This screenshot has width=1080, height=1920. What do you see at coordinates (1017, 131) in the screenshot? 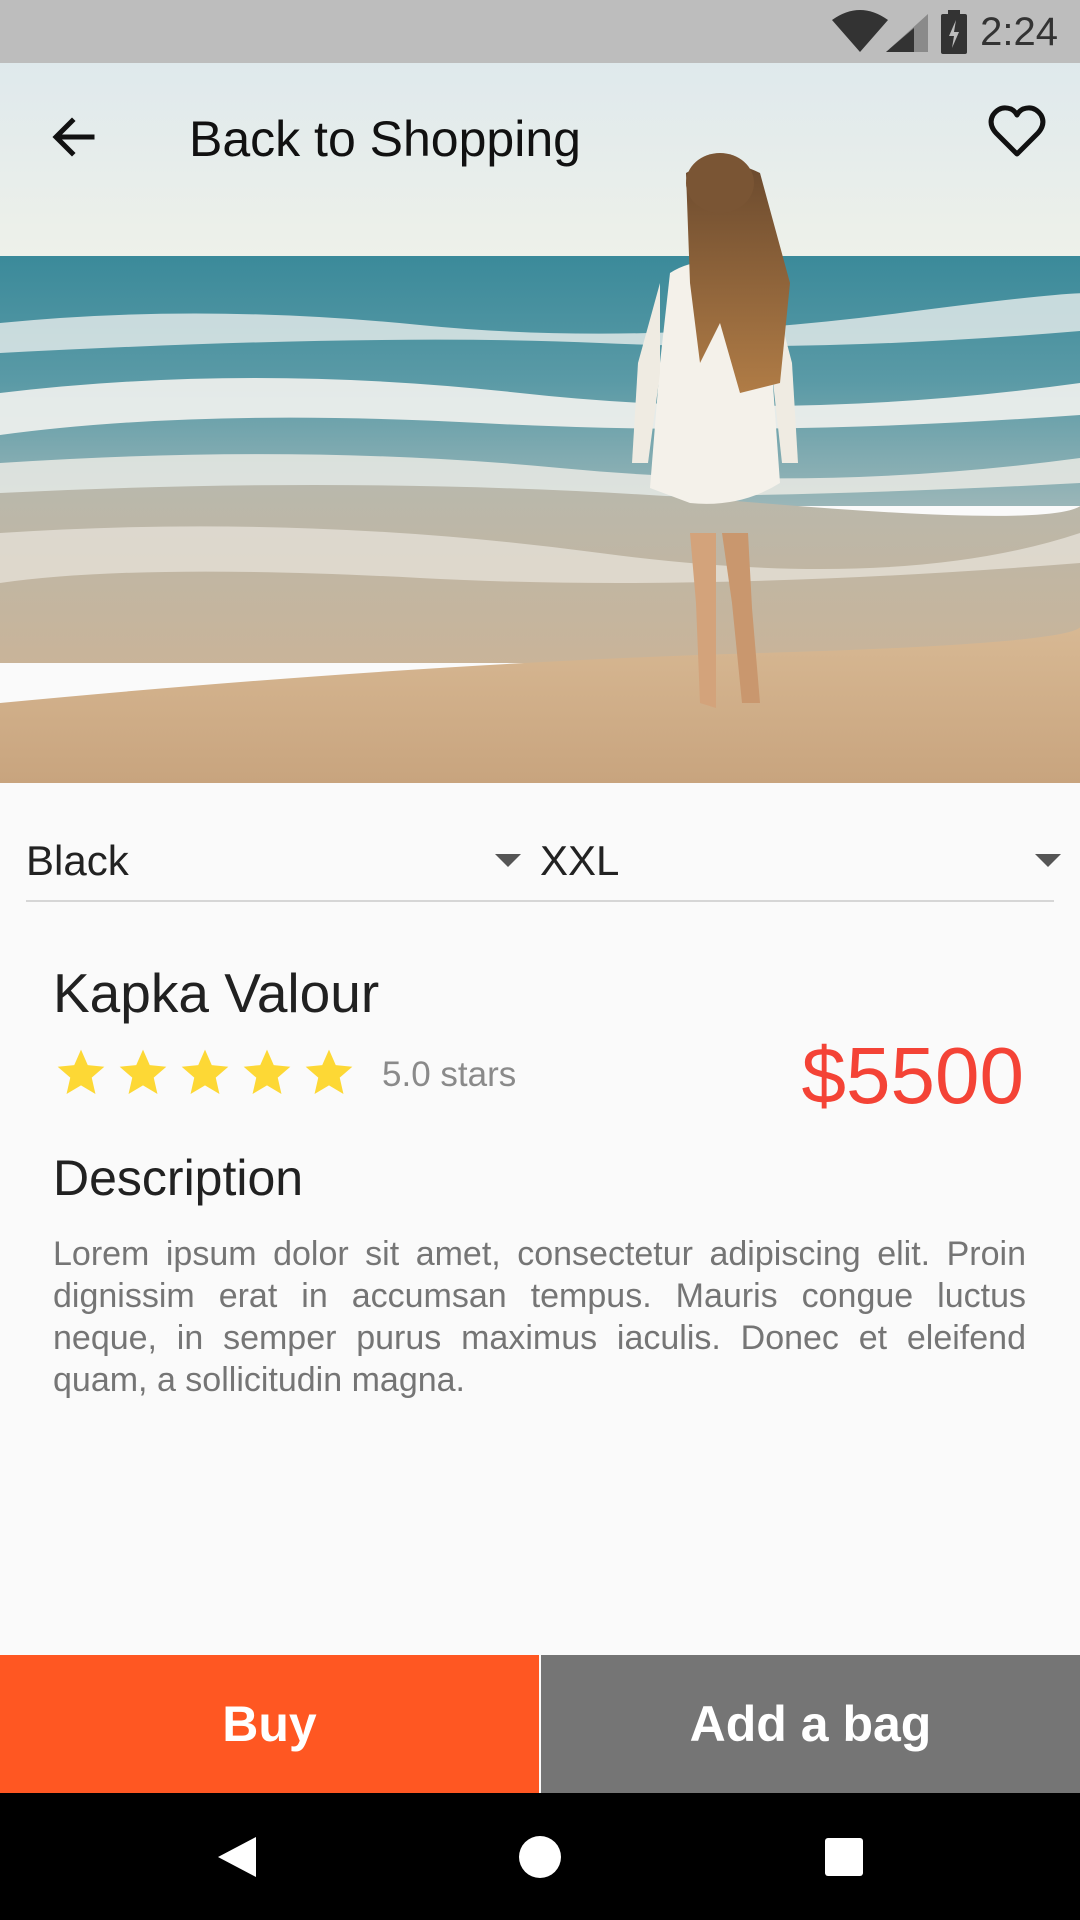
I see `heart-outline-icon` at bounding box center [1017, 131].